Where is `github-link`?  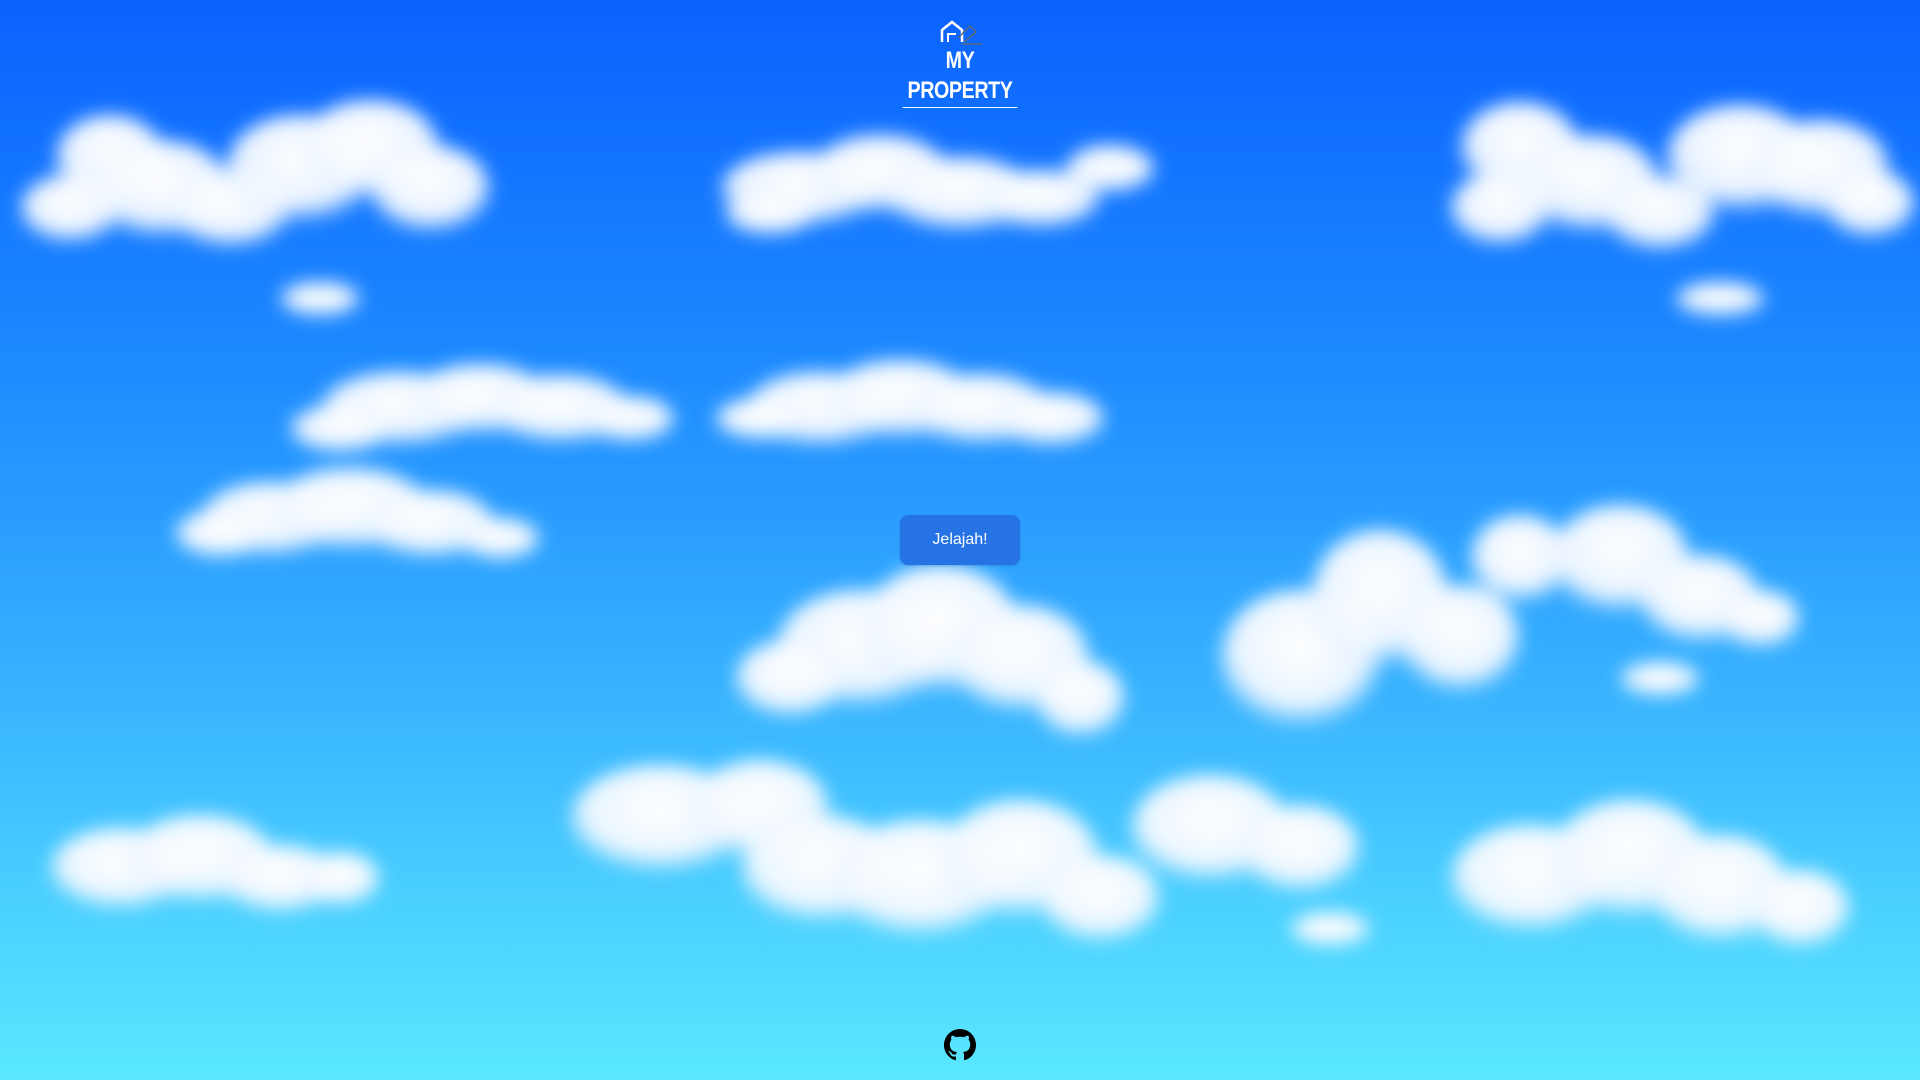
github-link is located at coordinates (960, 1045).